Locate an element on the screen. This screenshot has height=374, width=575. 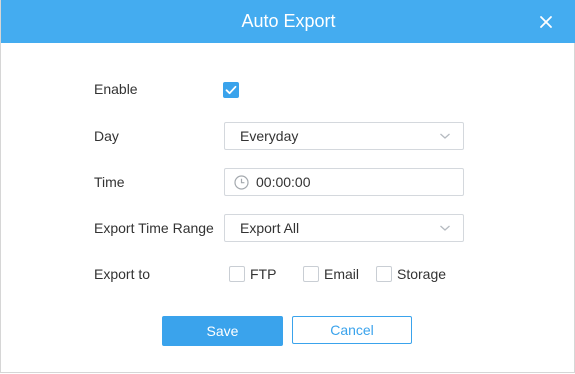
checkmark-icon is located at coordinates (231, 90).